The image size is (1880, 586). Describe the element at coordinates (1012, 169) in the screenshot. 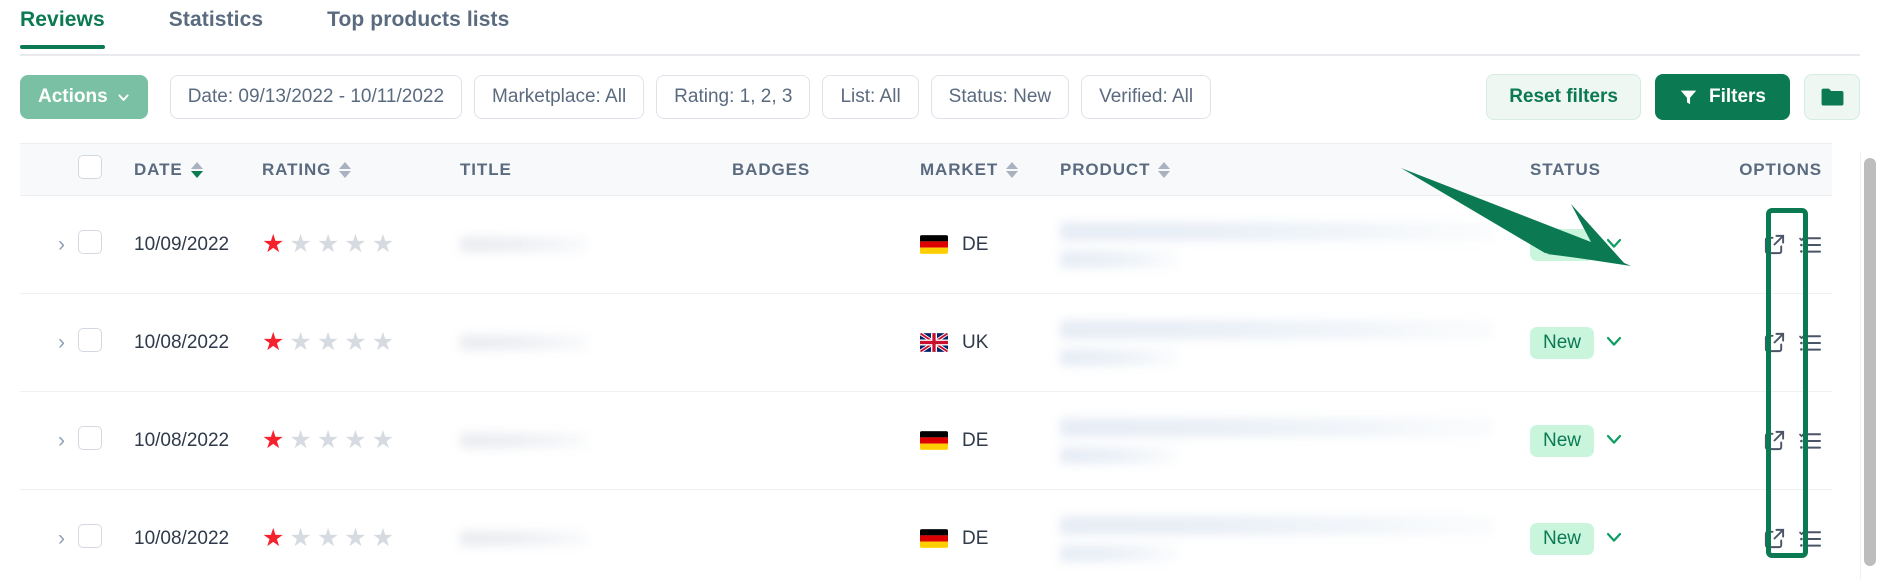

I see `sort-icon-market` at that location.